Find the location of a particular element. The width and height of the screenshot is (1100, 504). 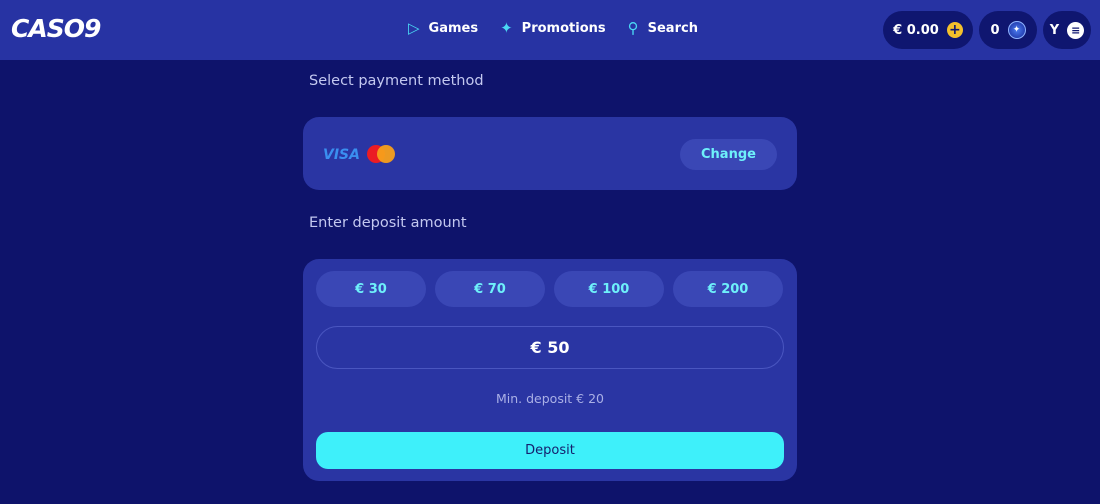

search-icon: ⚲ is located at coordinates (633, 28).